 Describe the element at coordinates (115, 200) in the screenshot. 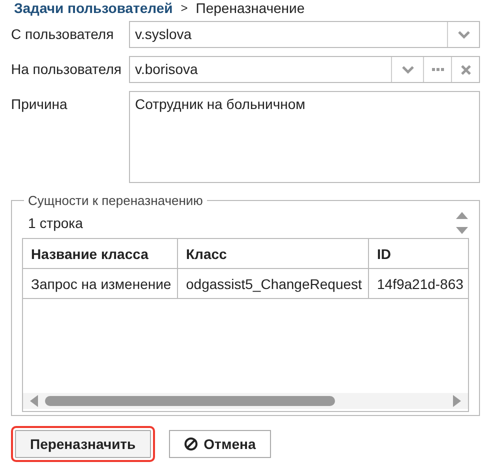

I see `group-title: Сущности к переназначению` at that location.